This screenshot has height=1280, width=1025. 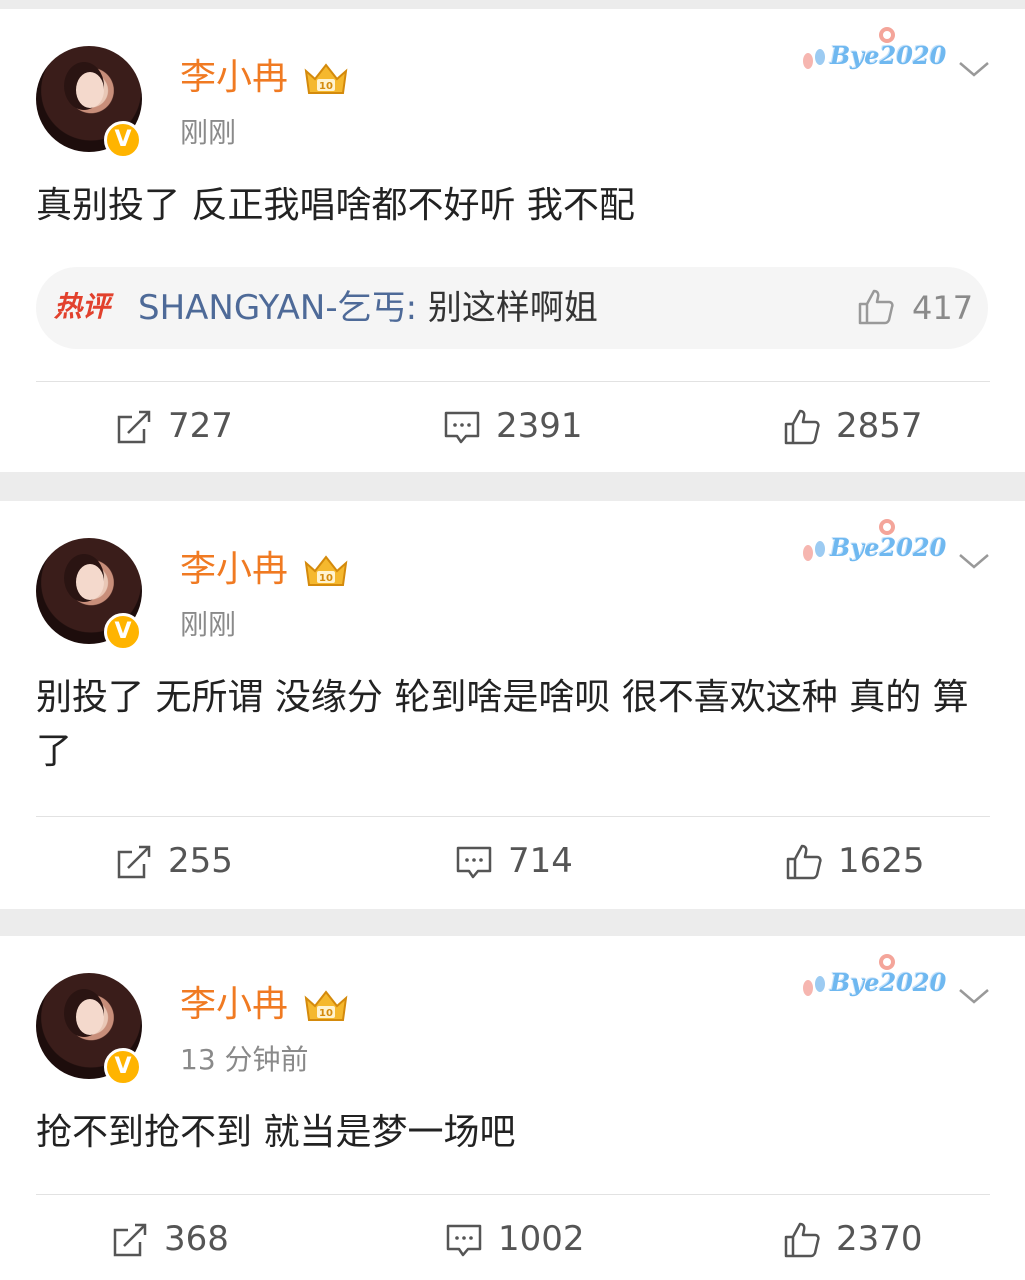 I want to click on repost-count: 727, so click(x=200, y=426).